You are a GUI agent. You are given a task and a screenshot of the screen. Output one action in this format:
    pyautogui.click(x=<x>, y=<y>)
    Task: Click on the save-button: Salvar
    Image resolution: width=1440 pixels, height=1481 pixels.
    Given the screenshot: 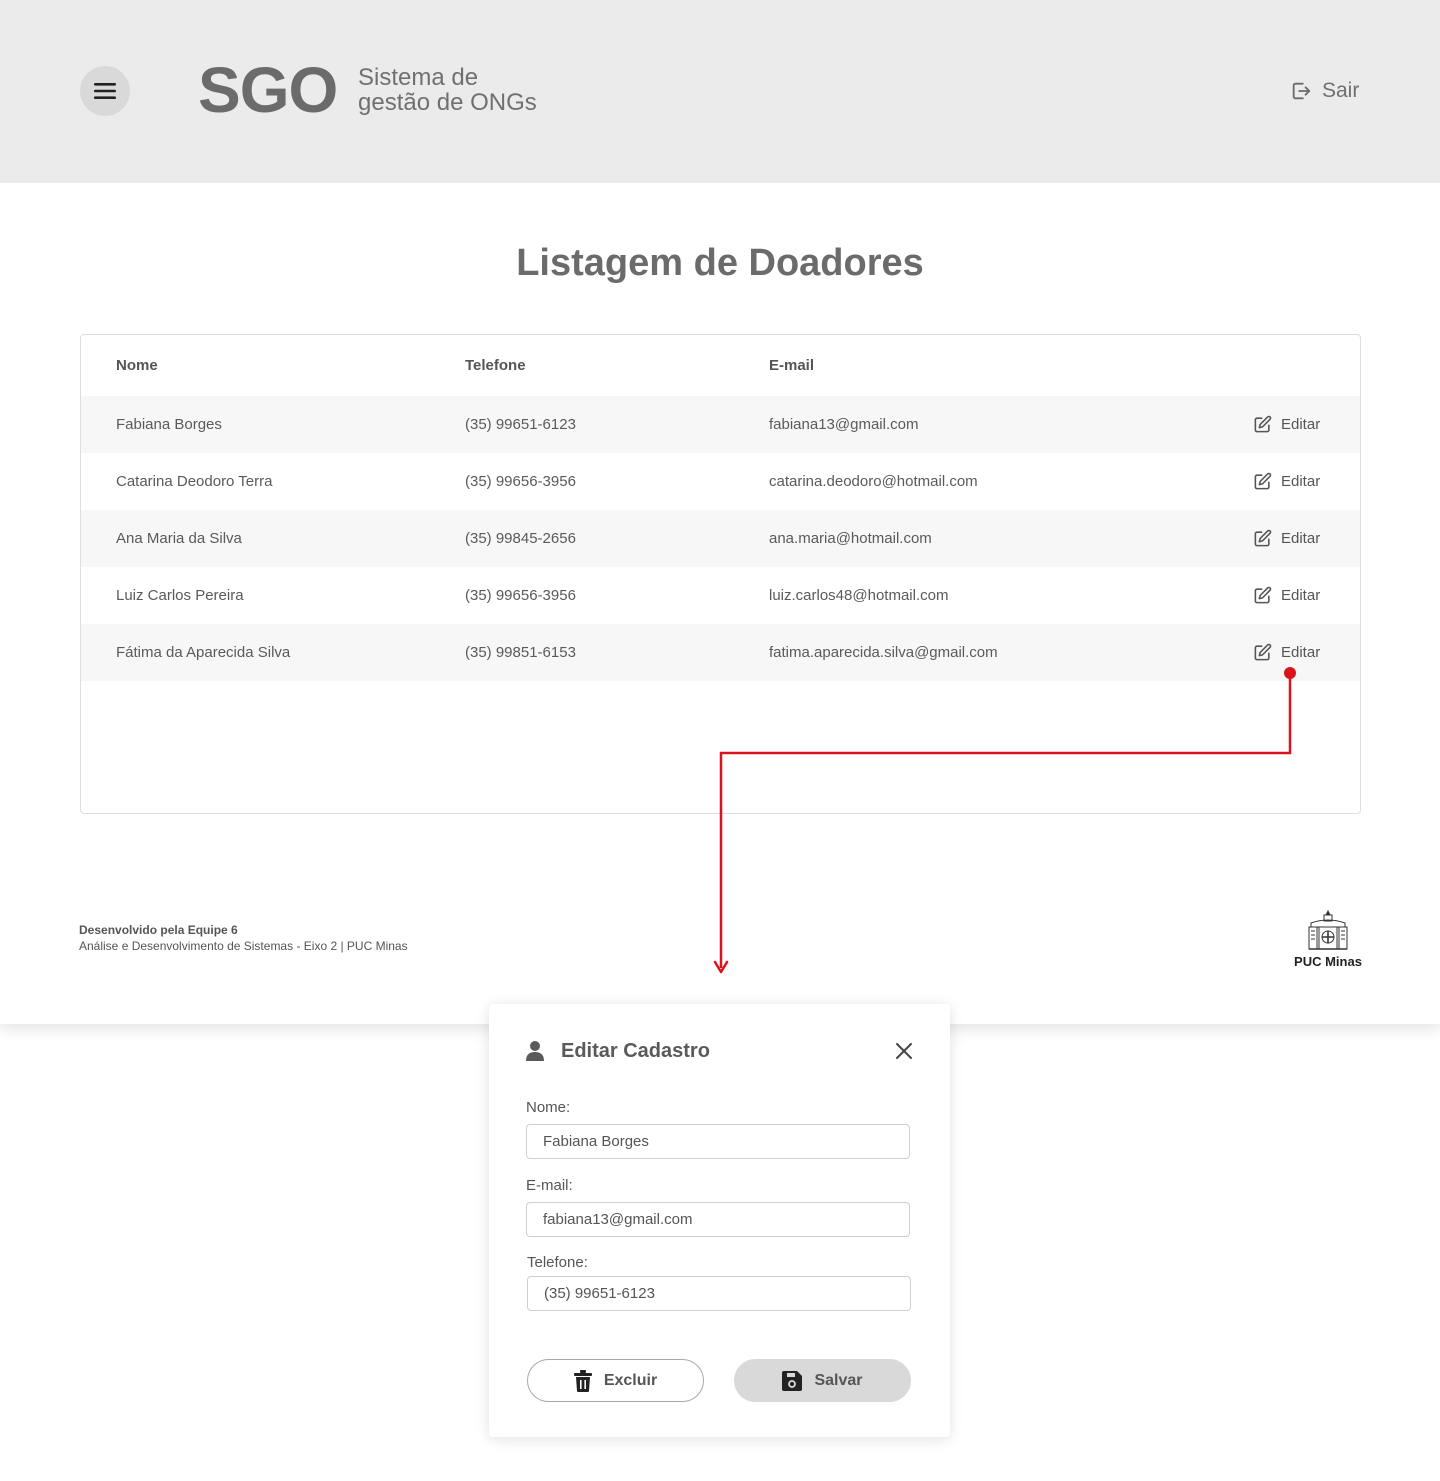 What is the action you would take?
    pyautogui.click(x=822, y=1380)
    